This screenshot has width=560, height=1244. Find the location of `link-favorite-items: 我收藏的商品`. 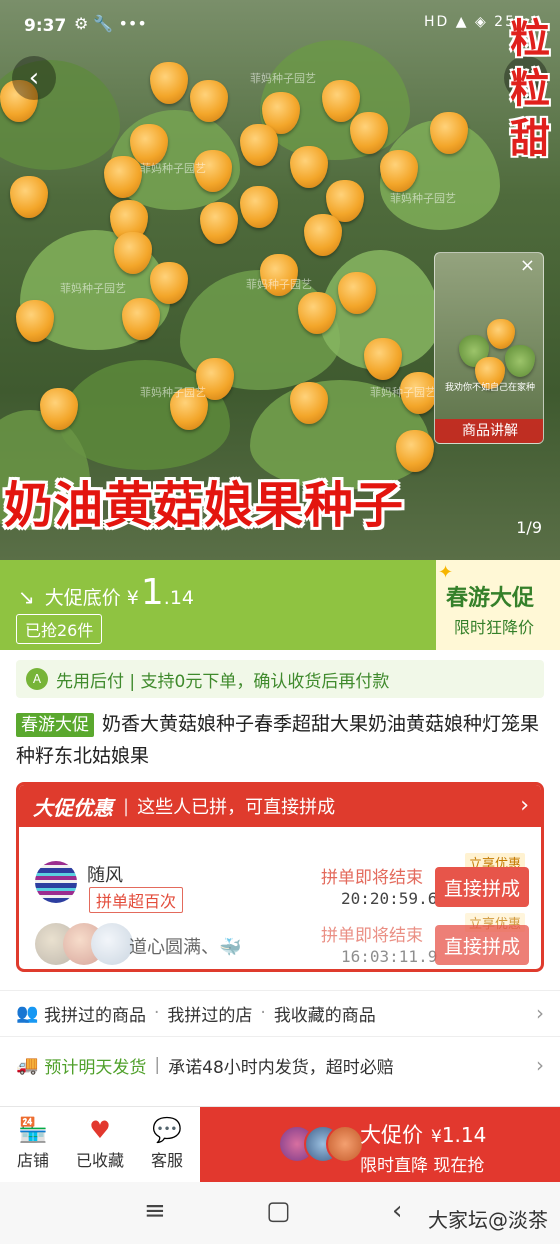

link-favorite-items: 我收藏的商品 is located at coordinates (325, 1013).